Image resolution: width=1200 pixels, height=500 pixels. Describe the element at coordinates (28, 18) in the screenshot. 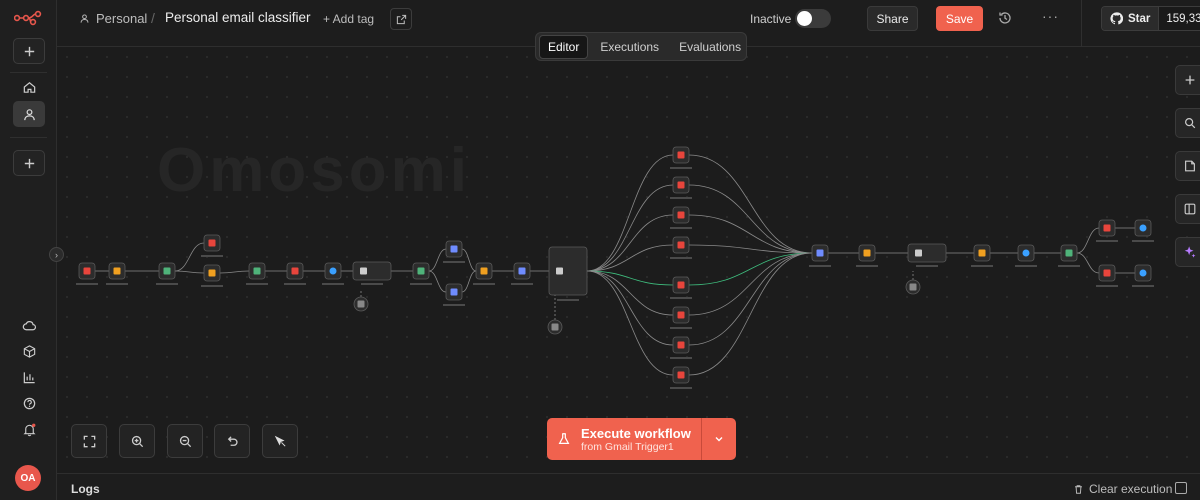

I see `n8n-logo-icon` at that location.